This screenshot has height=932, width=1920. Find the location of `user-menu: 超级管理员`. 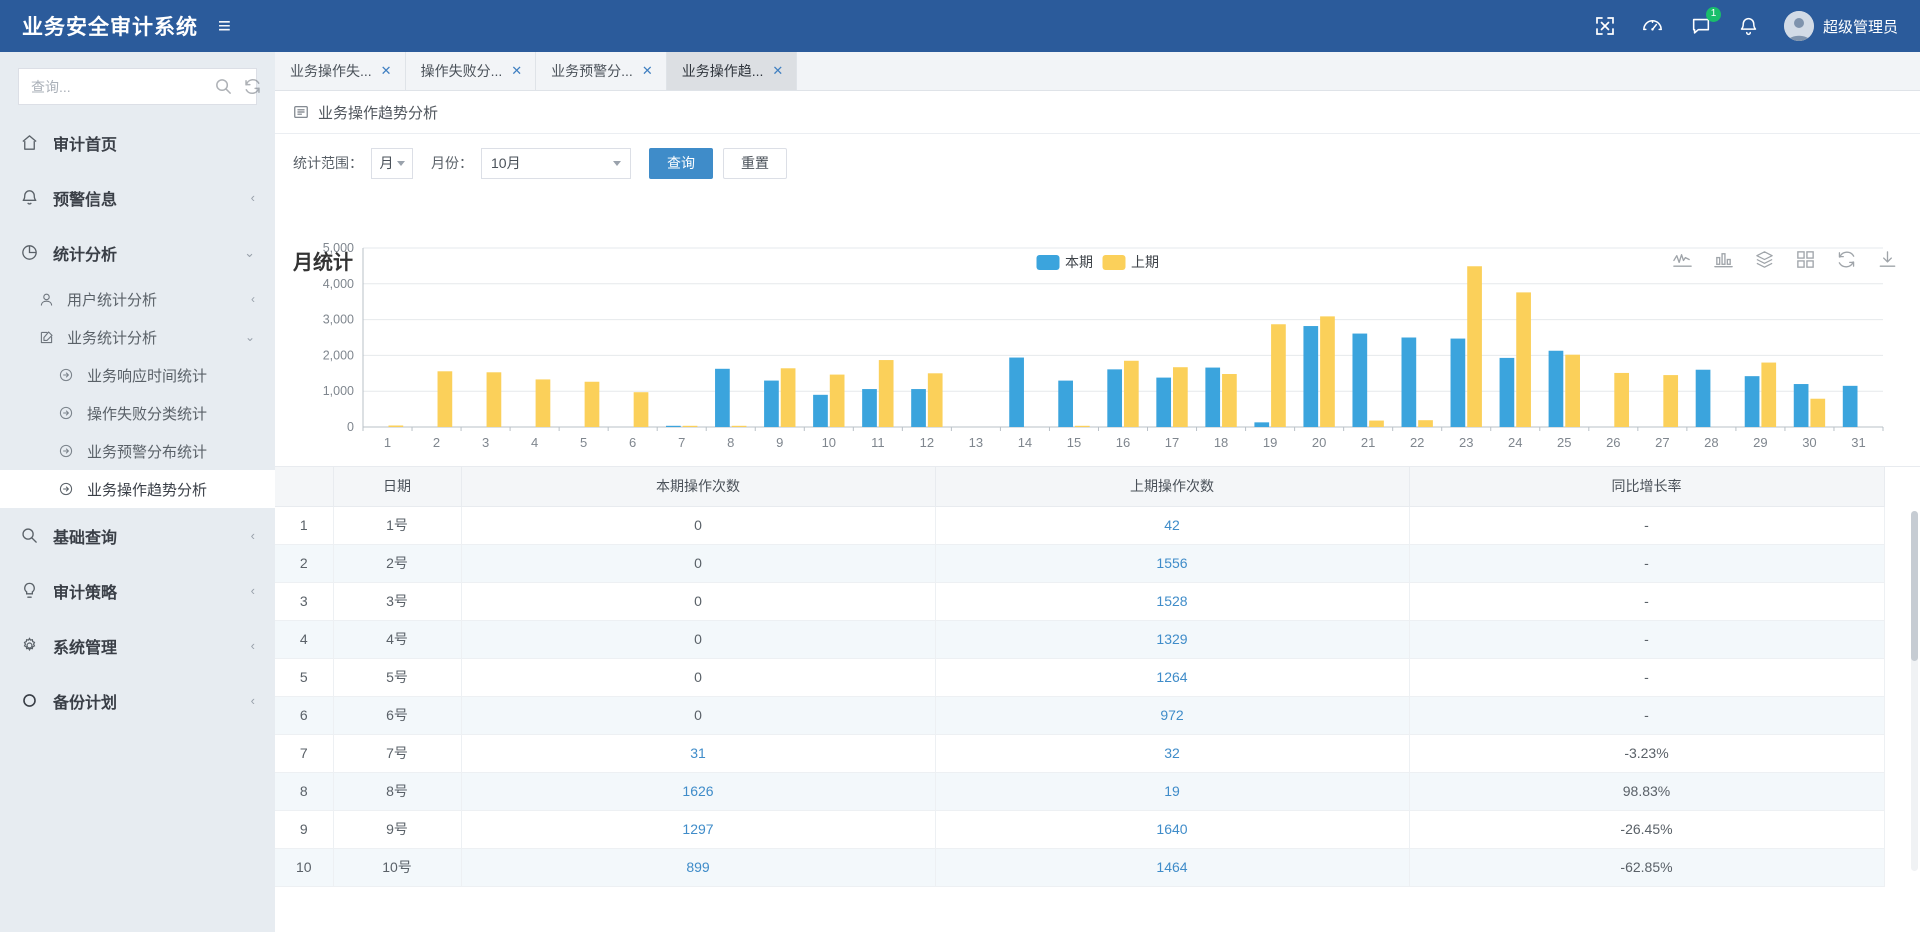

user-menu: 超级管理员 is located at coordinates (1840, 26).